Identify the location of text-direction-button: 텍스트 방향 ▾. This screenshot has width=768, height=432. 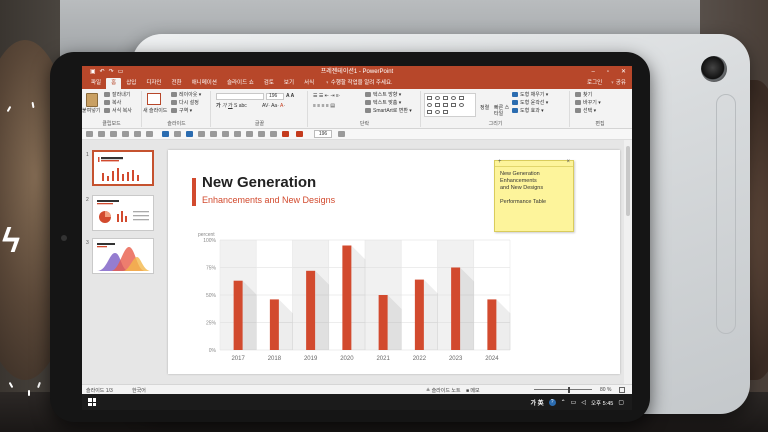
(383, 95).